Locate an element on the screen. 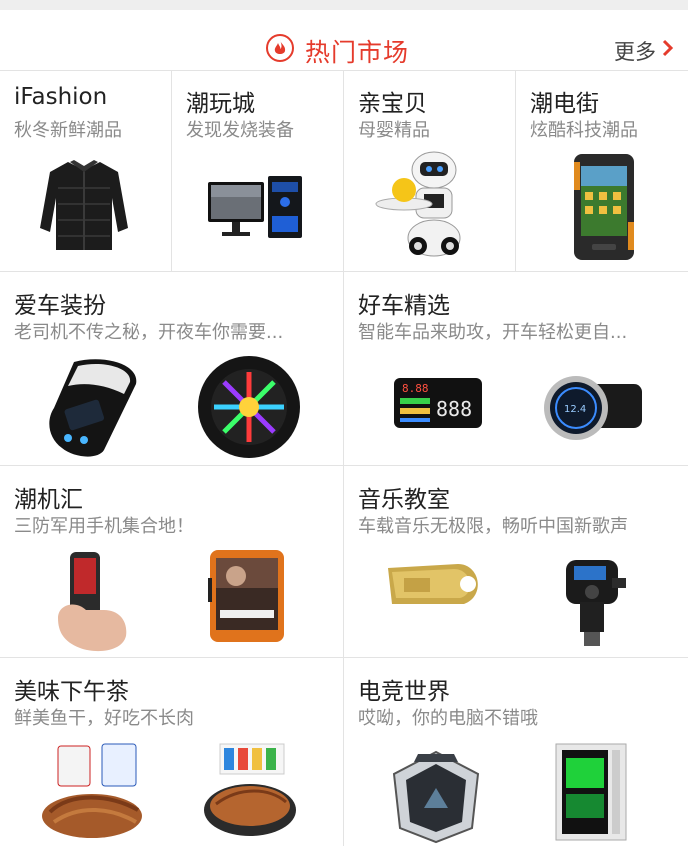 The height and width of the screenshot is (846, 688). svg-text: 888 is located at coordinates (454, 409).